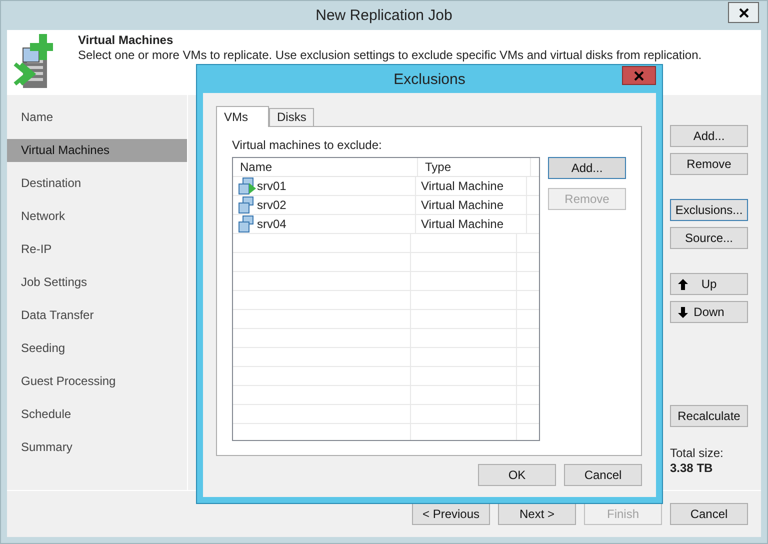  Describe the element at coordinates (709, 312) in the screenshot. I see `side-button: Down` at that location.